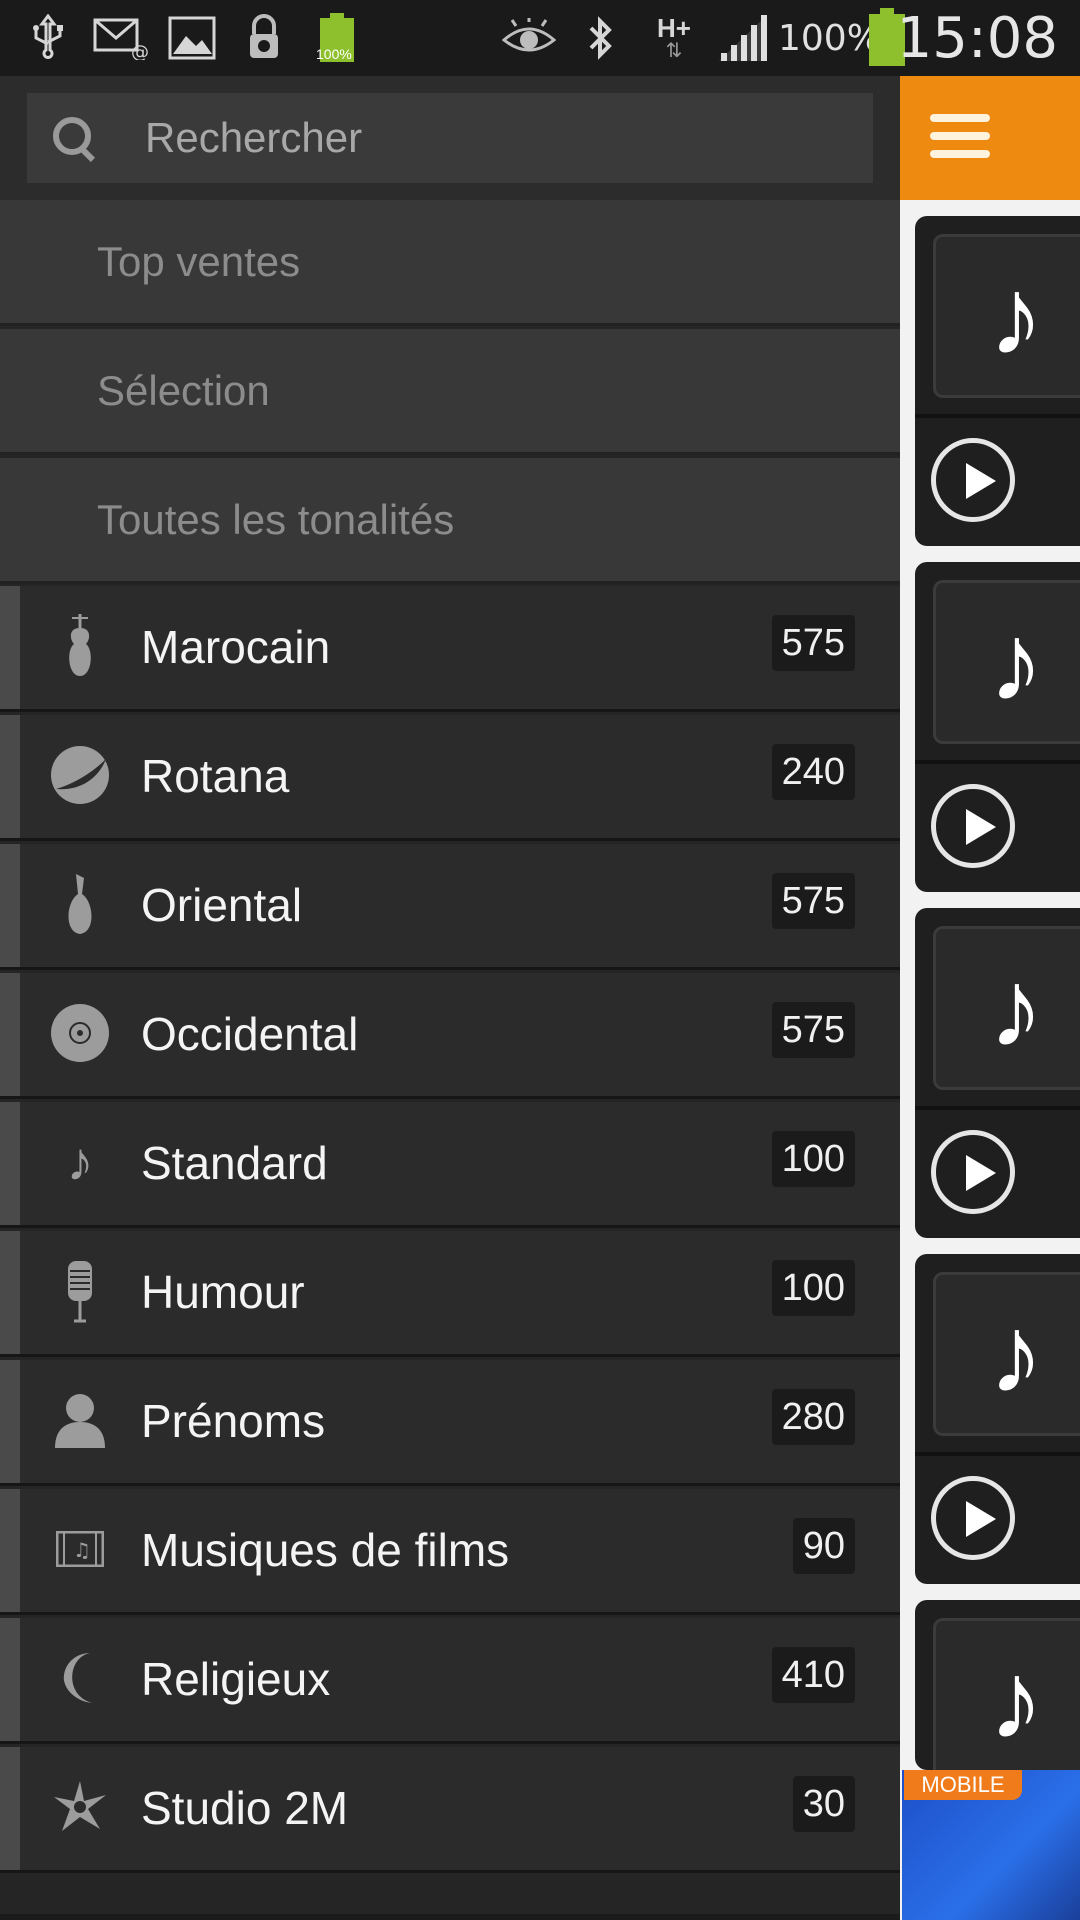  Describe the element at coordinates (80, 1420) in the screenshot. I see `person-icon` at that location.